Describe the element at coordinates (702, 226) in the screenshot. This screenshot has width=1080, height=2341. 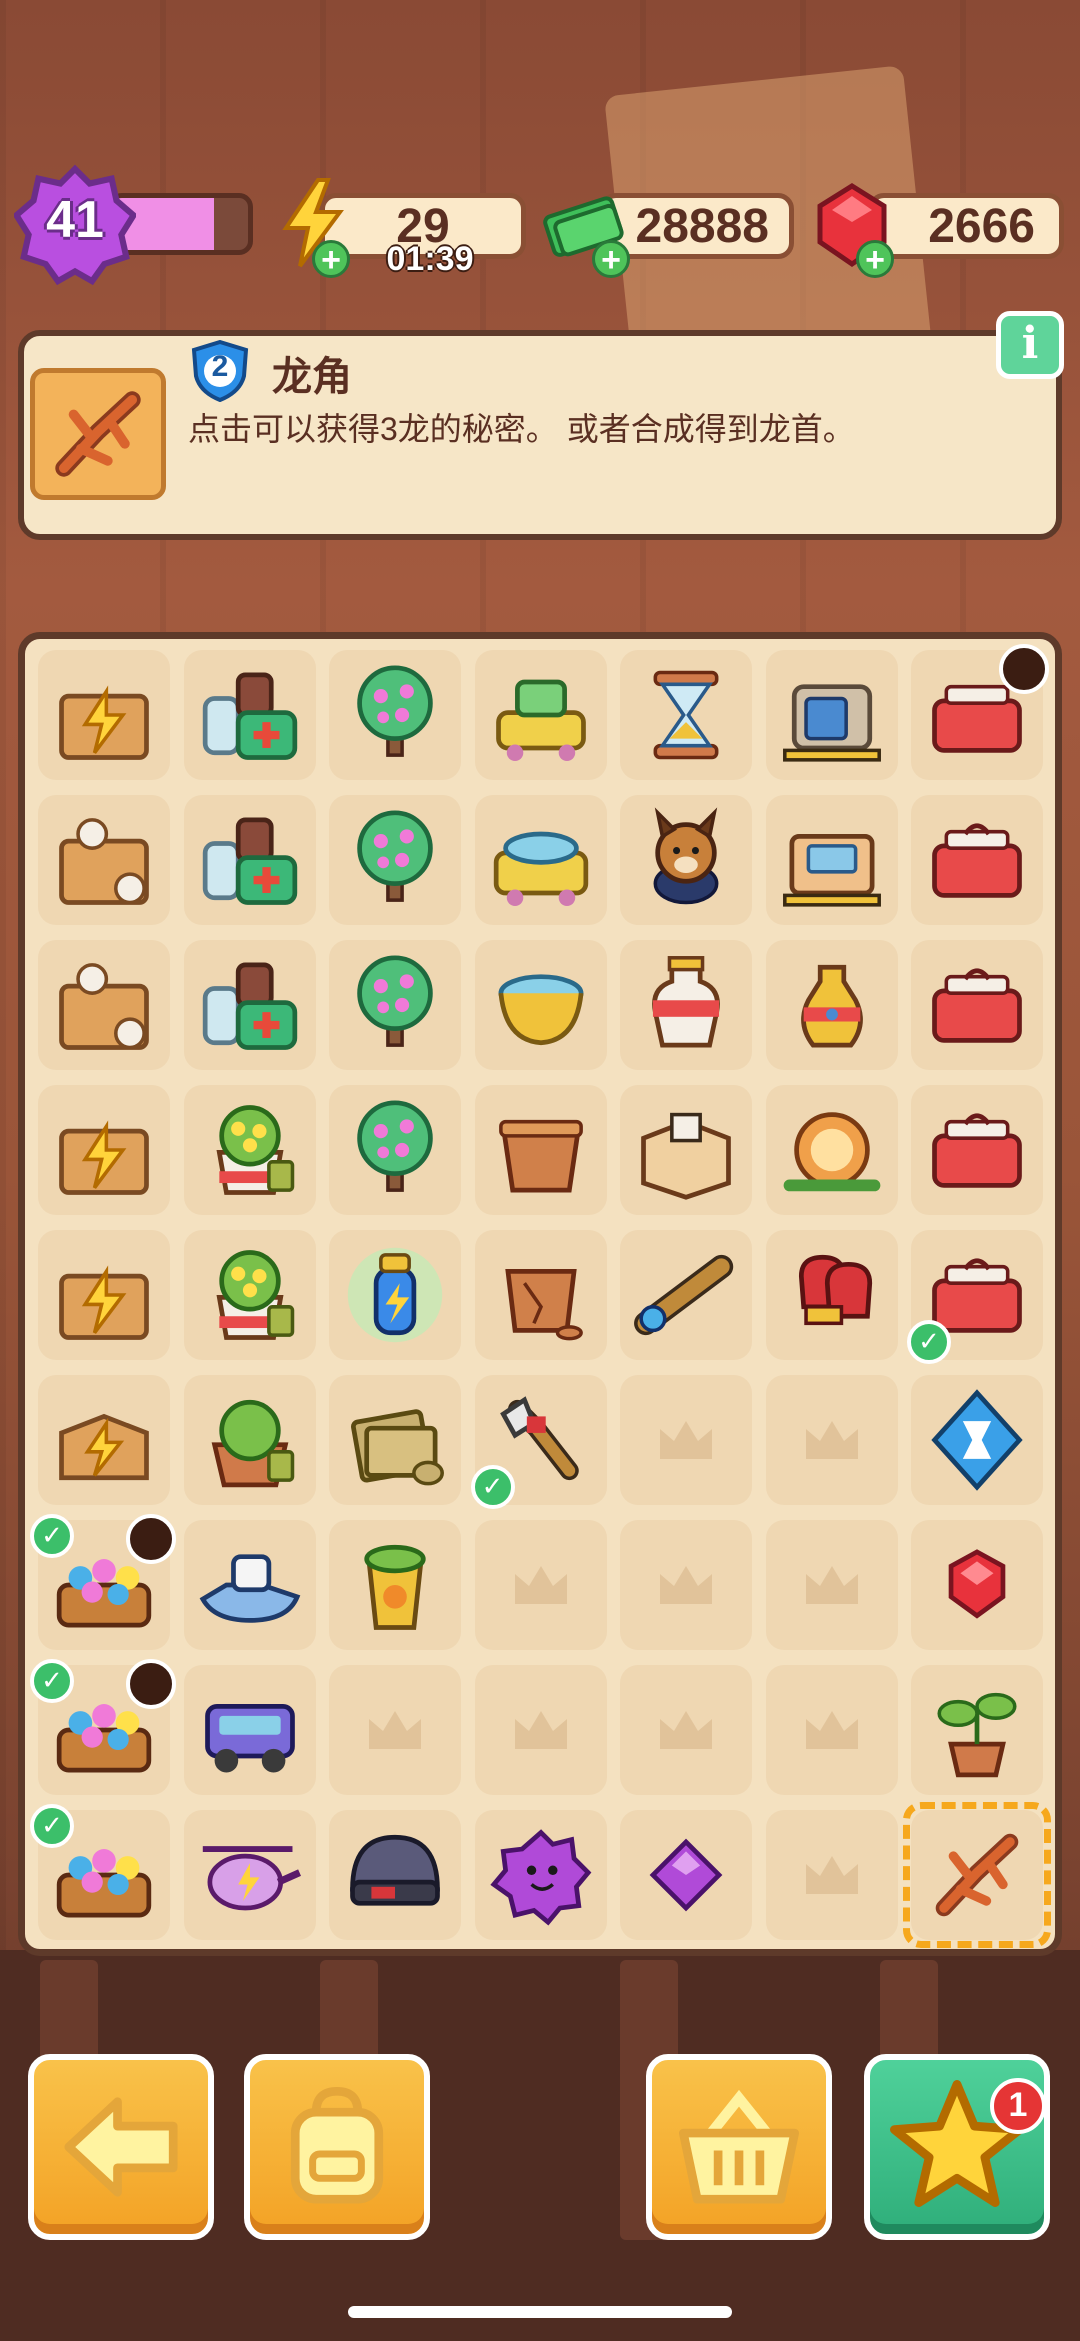
I see `cash-value: 28888` at that location.